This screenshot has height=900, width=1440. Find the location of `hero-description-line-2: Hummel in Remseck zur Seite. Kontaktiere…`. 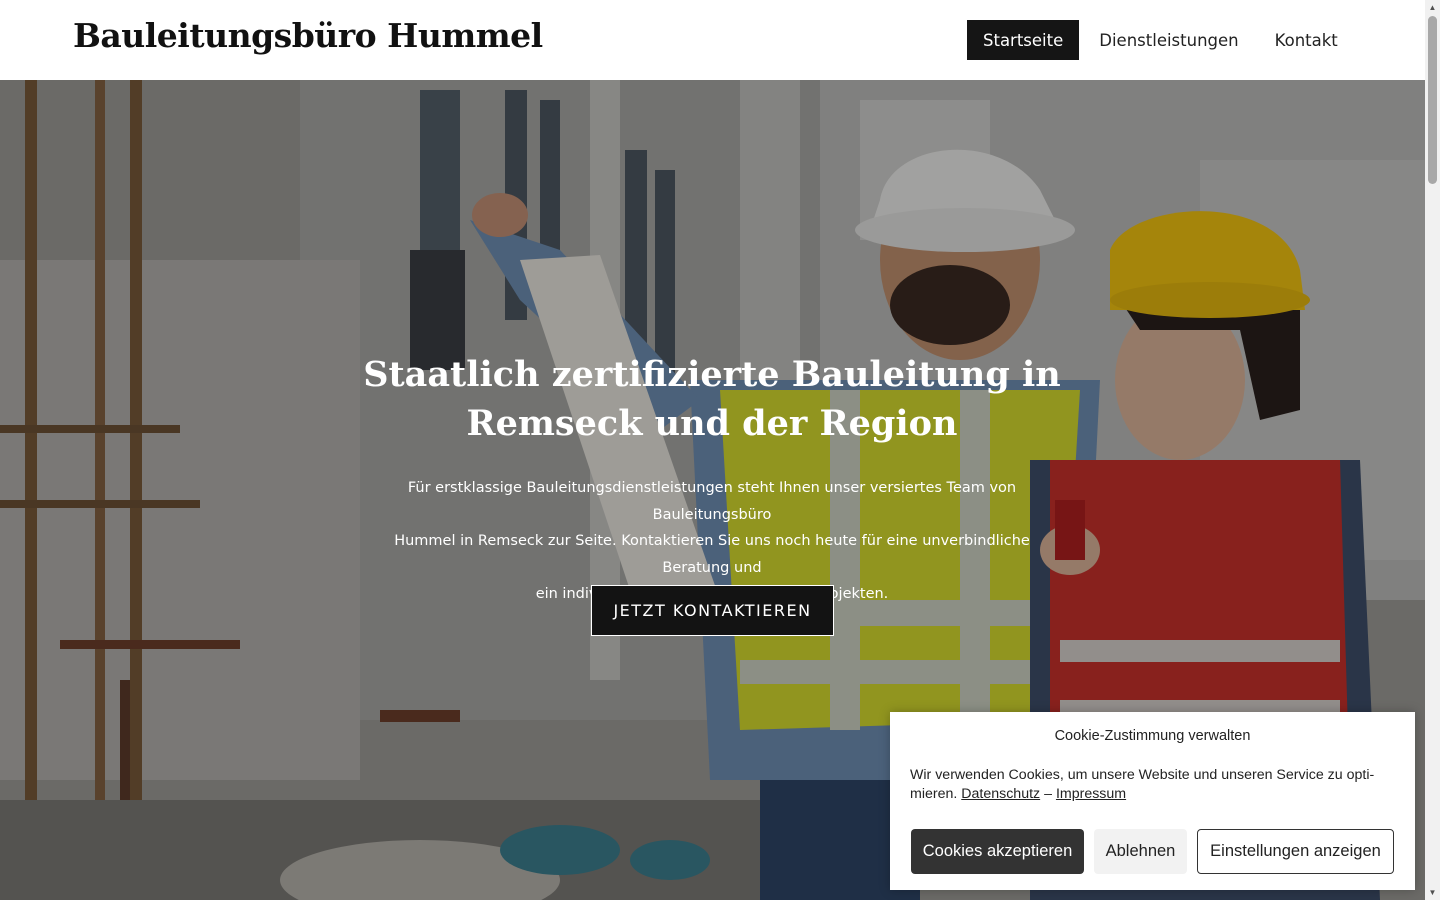

hero-description-line-2: Hummel in Remseck zur Seite. Kontaktiere… is located at coordinates (712, 554).